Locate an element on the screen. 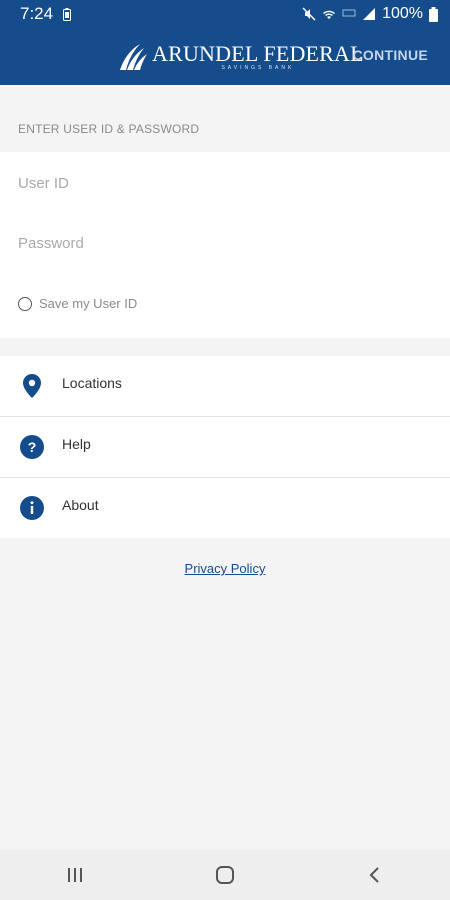  menu-item-label: About is located at coordinates (80, 505).